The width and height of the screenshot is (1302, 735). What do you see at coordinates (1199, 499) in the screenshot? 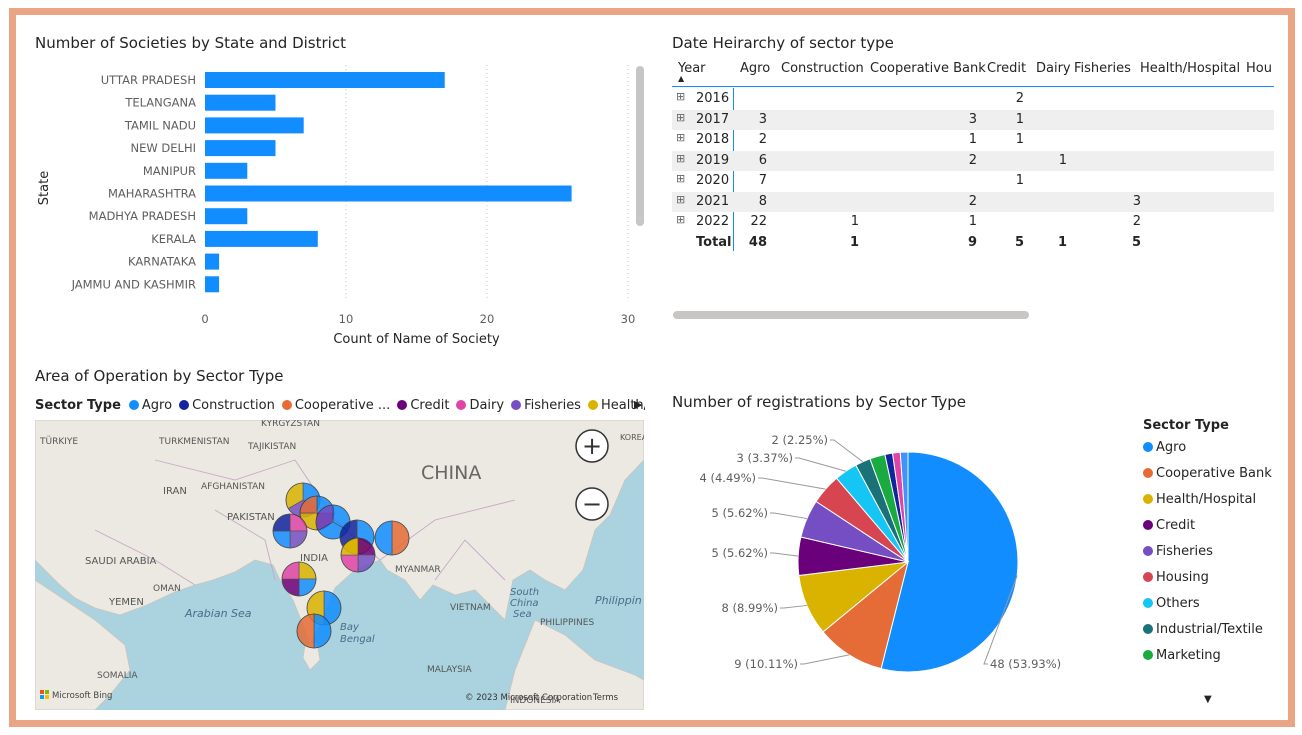
I see `pie-legend-item-health-hospital: Health/Hospital` at bounding box center [1199, 499].